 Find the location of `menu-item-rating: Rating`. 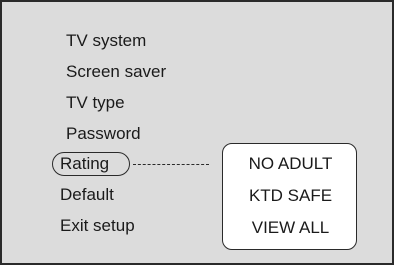

menu-item-rating: Rating is located at coordinates (84, 164).